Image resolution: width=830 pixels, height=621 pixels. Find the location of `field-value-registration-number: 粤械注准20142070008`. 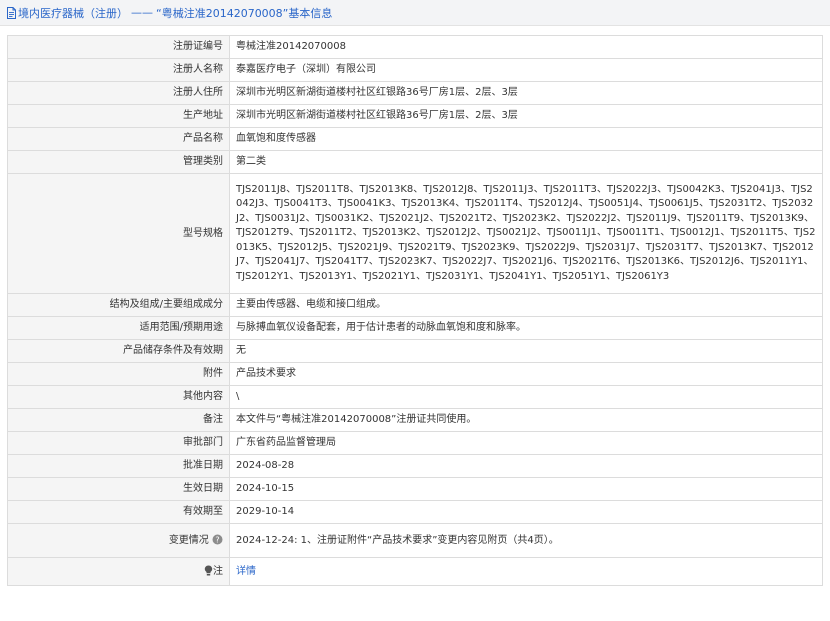

field-value-registration-number: 粤械注准20142070008 is located at coordinates (526, 47).